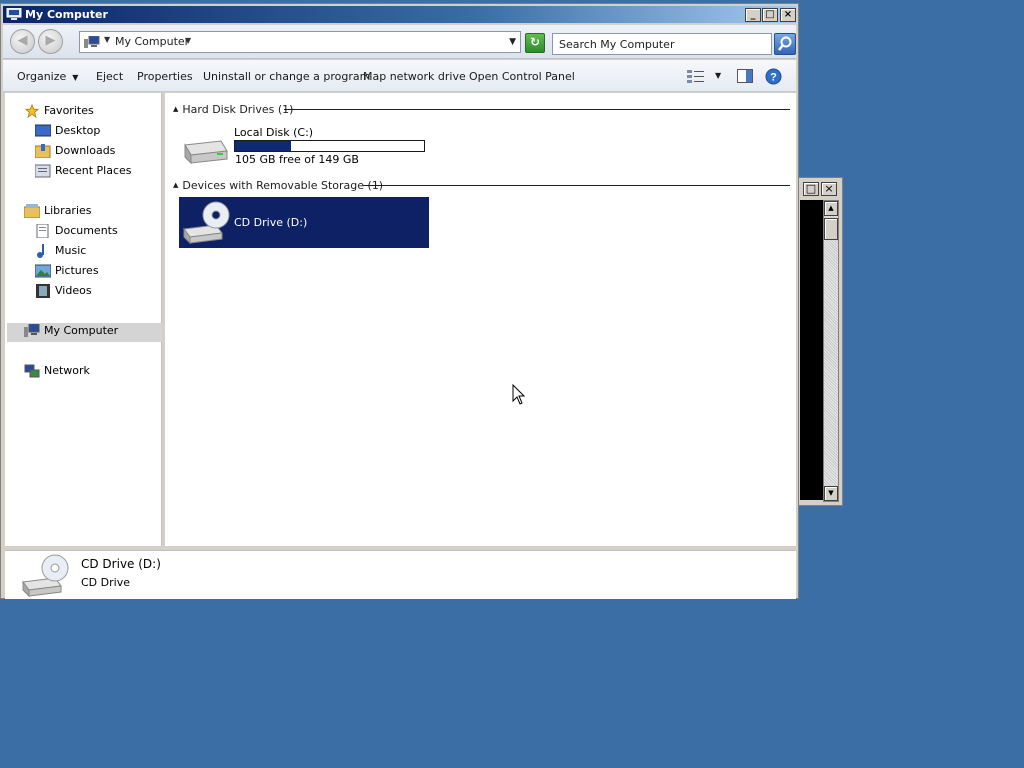 Image resolution: width=1024 pixels, height=768 pixels. I want to click on removable-storage-group-header: ▲ Devices with Removable Storage (1), so click(278, 185).